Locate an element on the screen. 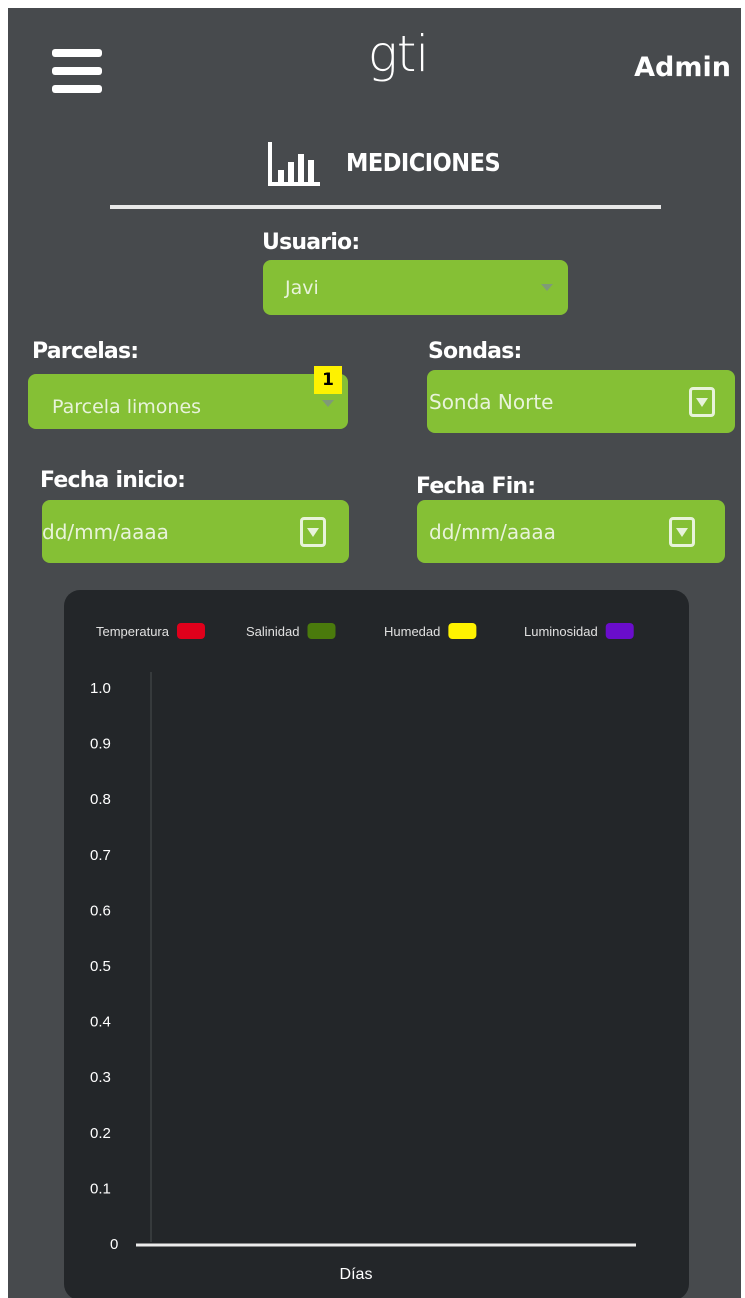 The image size is (745, 1298). sondas-label: Sondas: is located at coordinates (475, 351).